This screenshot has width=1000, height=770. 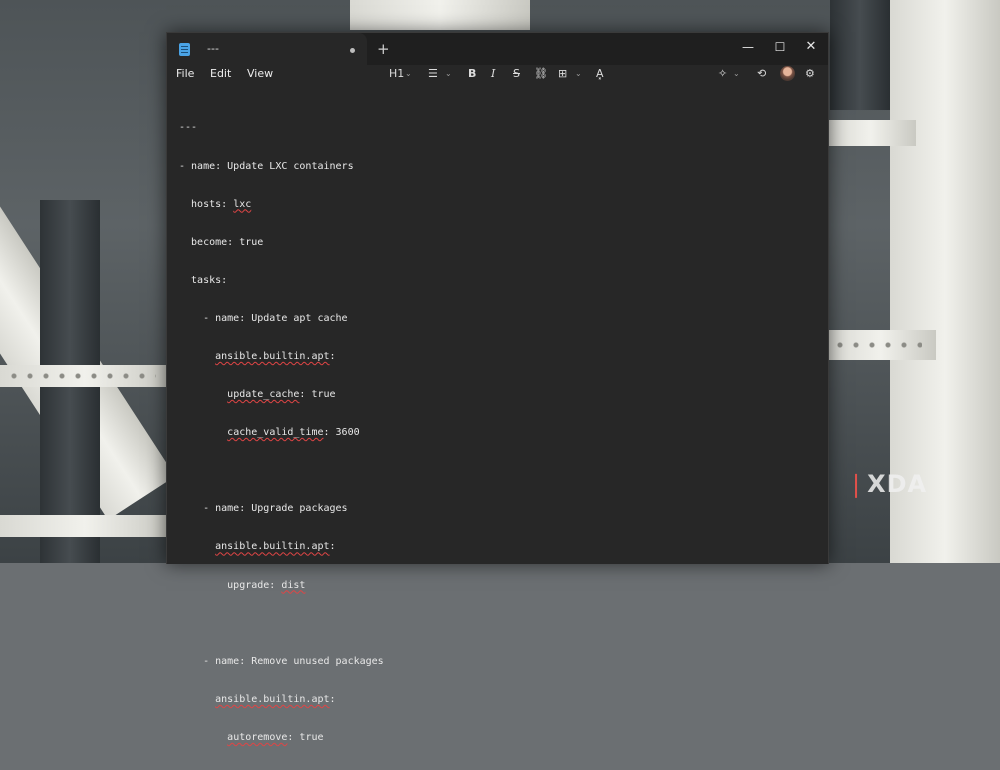 I want to click on editor-line: upgrade: dist, so click(x=242, y=585).